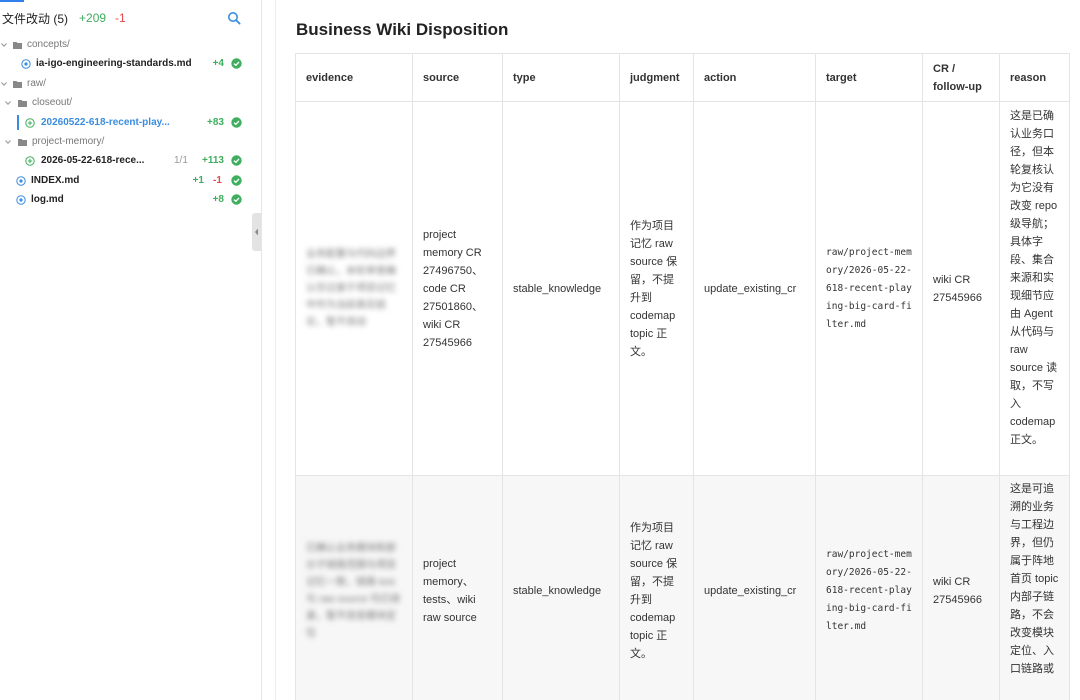 This screenshot has height=700, width=1080. Describe the element at coordinates (12, 1) in the screenshot. I see `active-tab-indicator` at that location.